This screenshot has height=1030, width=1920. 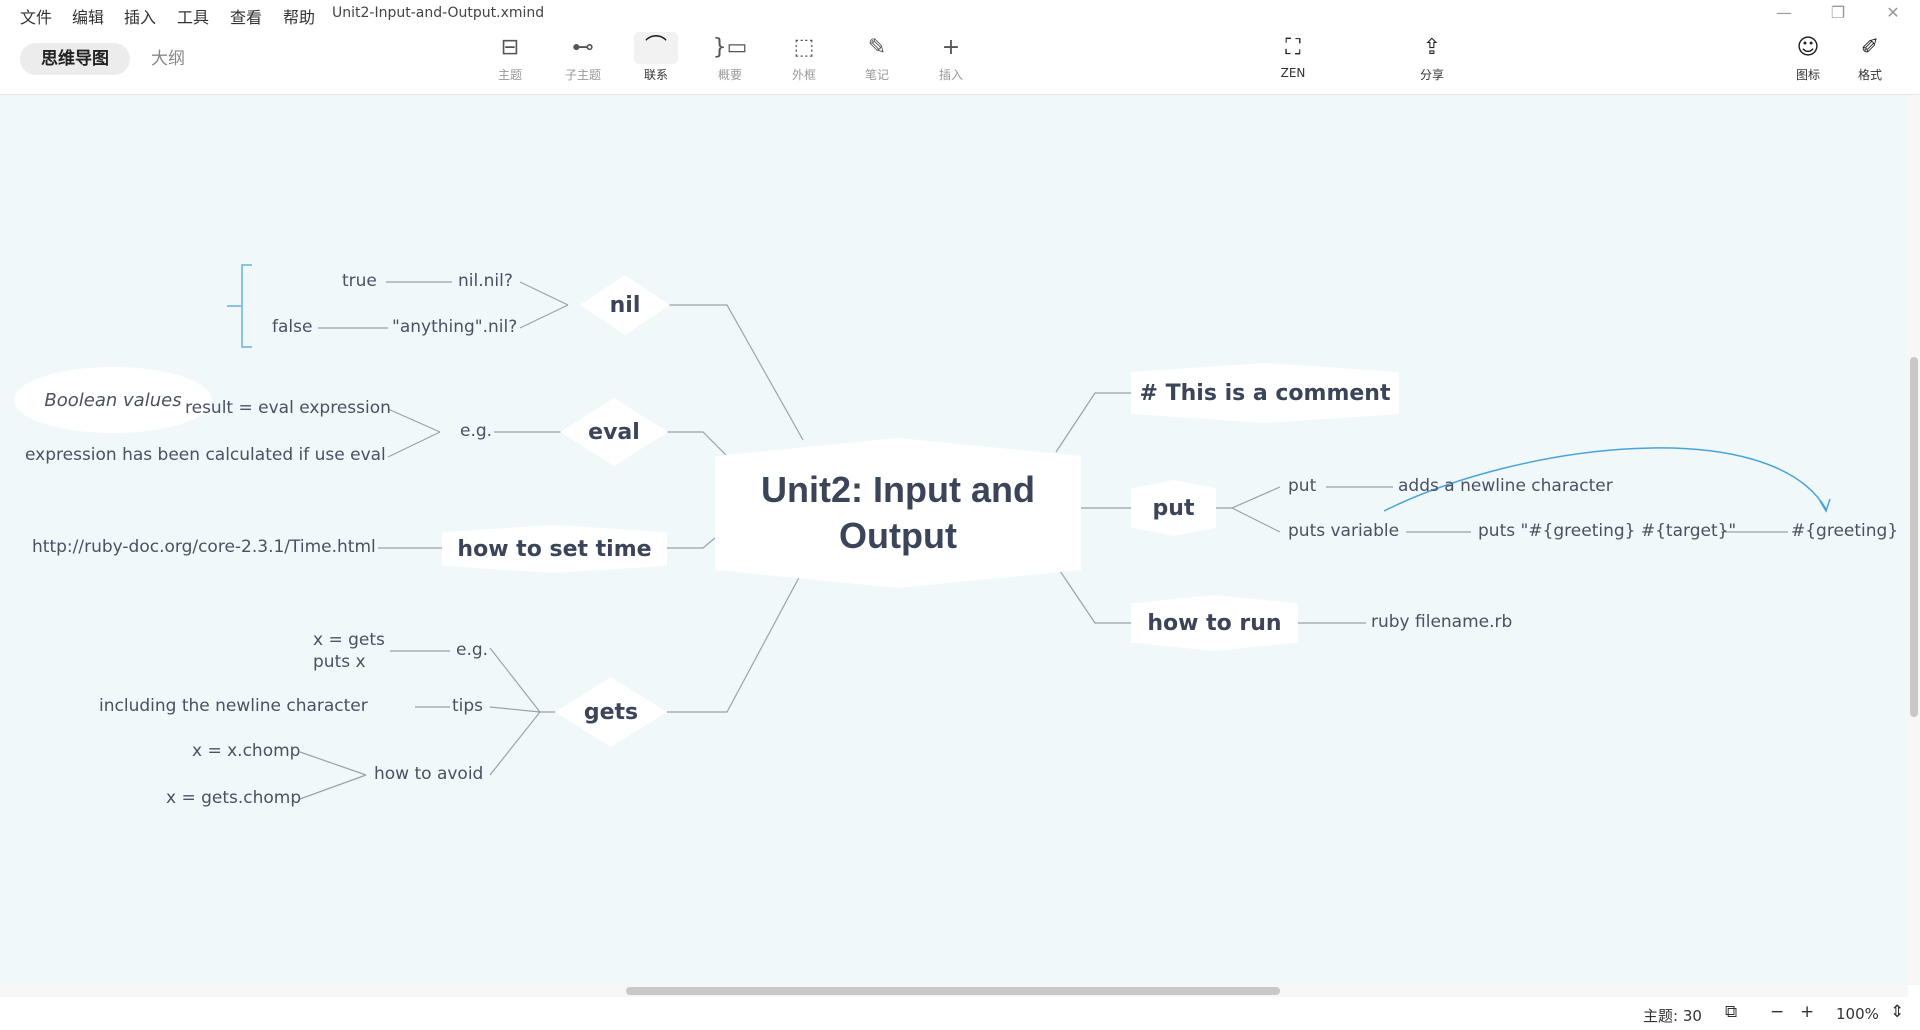 I want to click on subtopic-eval-eg: e.g., so click(x=476, y=431).